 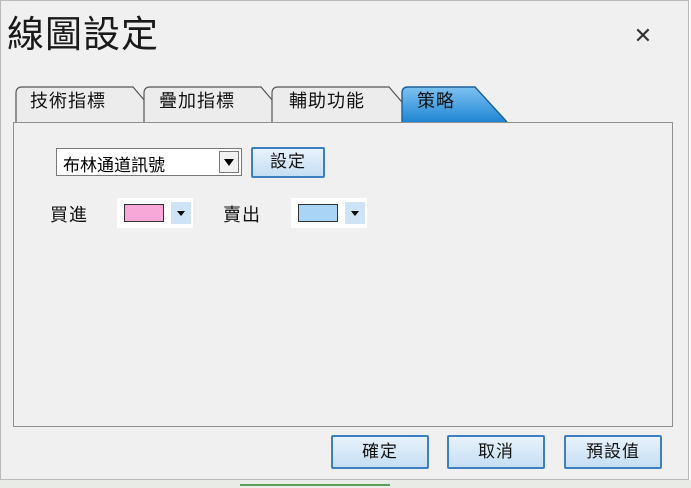 What do you see at coordinates (456, 102) in the screenshot?
I see `tab-strategy: 策略` at bounding box center [456, 102].